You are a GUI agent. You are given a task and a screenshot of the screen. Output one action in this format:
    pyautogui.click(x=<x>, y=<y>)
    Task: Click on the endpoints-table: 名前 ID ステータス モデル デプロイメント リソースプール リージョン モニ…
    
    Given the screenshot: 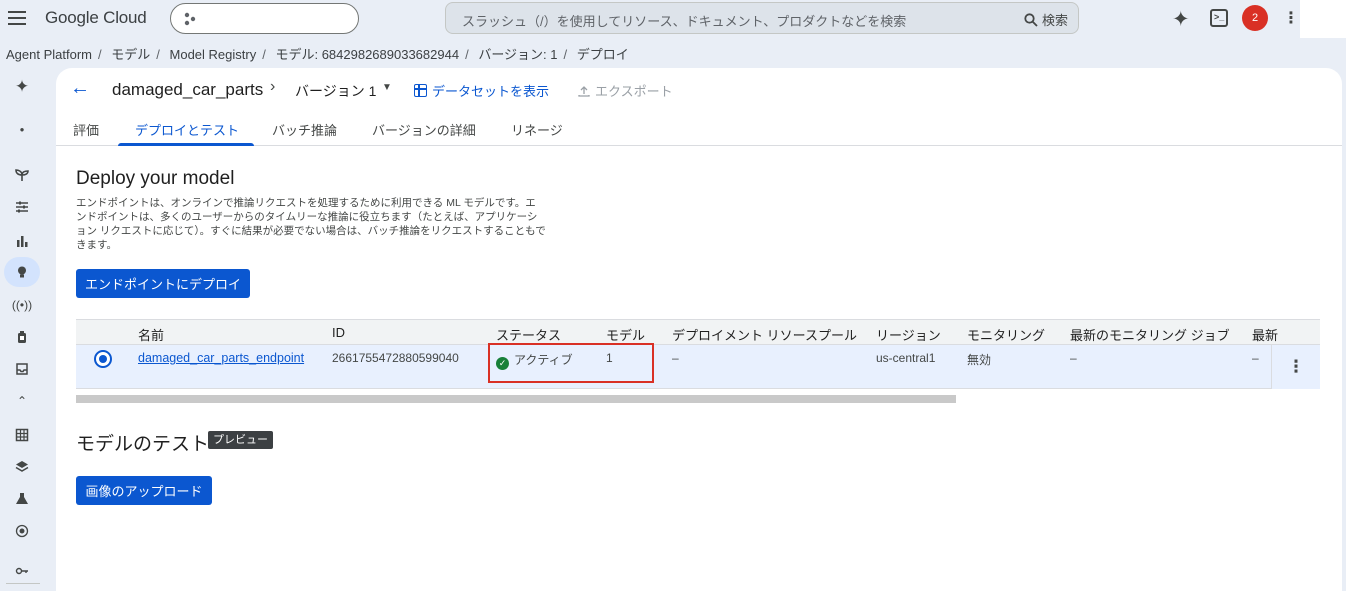 What is the action you would take?
    pyautogui.click(x=698, y=354)
    